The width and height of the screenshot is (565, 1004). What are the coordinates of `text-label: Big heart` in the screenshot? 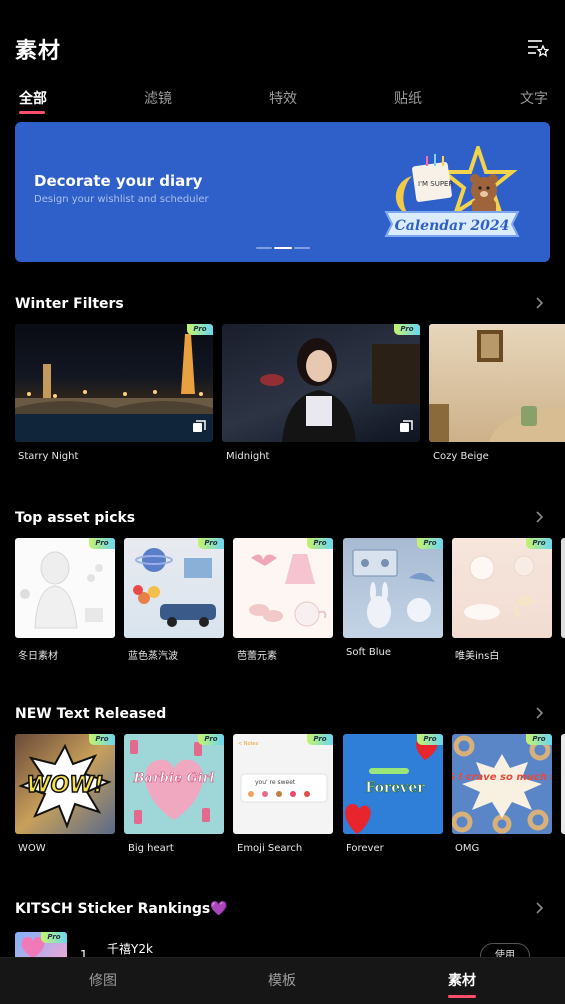 It's located at (151, 848).